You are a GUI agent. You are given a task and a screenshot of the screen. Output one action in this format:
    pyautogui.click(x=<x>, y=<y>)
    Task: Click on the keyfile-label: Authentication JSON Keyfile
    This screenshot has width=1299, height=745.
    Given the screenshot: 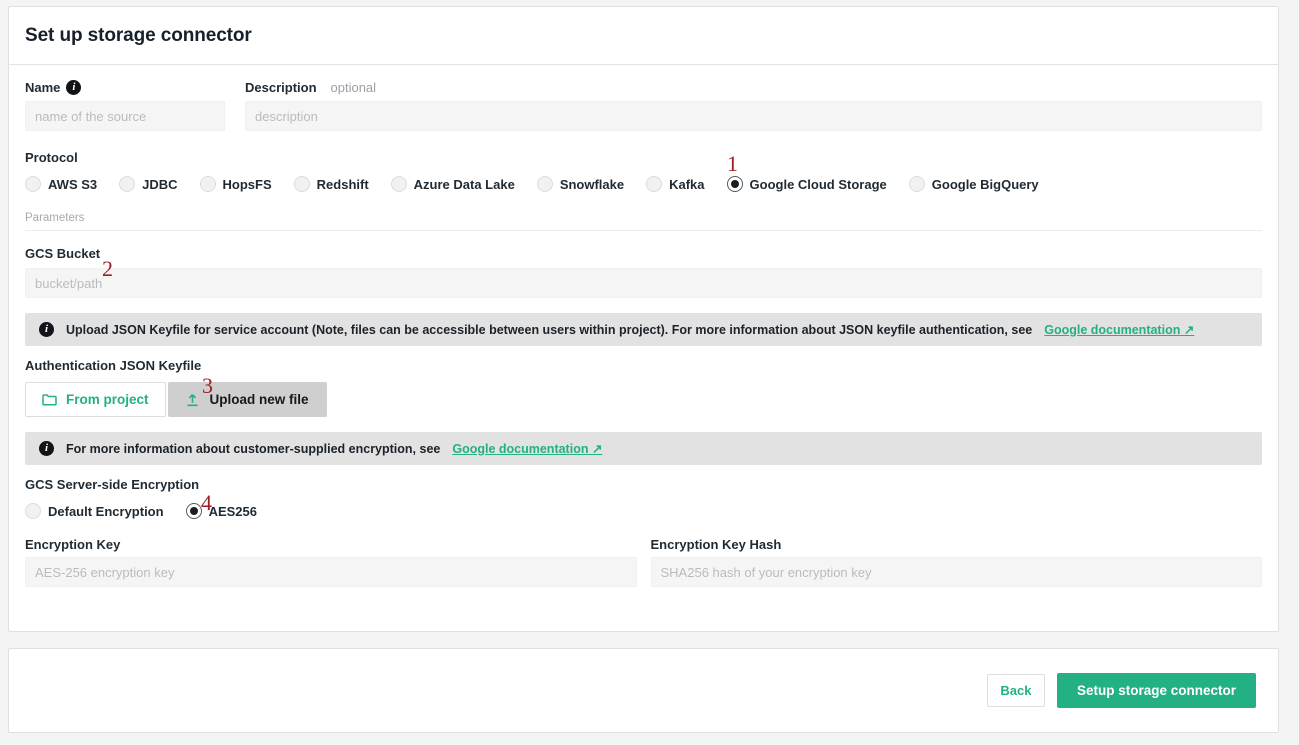 What is the action you would take?
    pyautogui.click(x=113, y=365)
    